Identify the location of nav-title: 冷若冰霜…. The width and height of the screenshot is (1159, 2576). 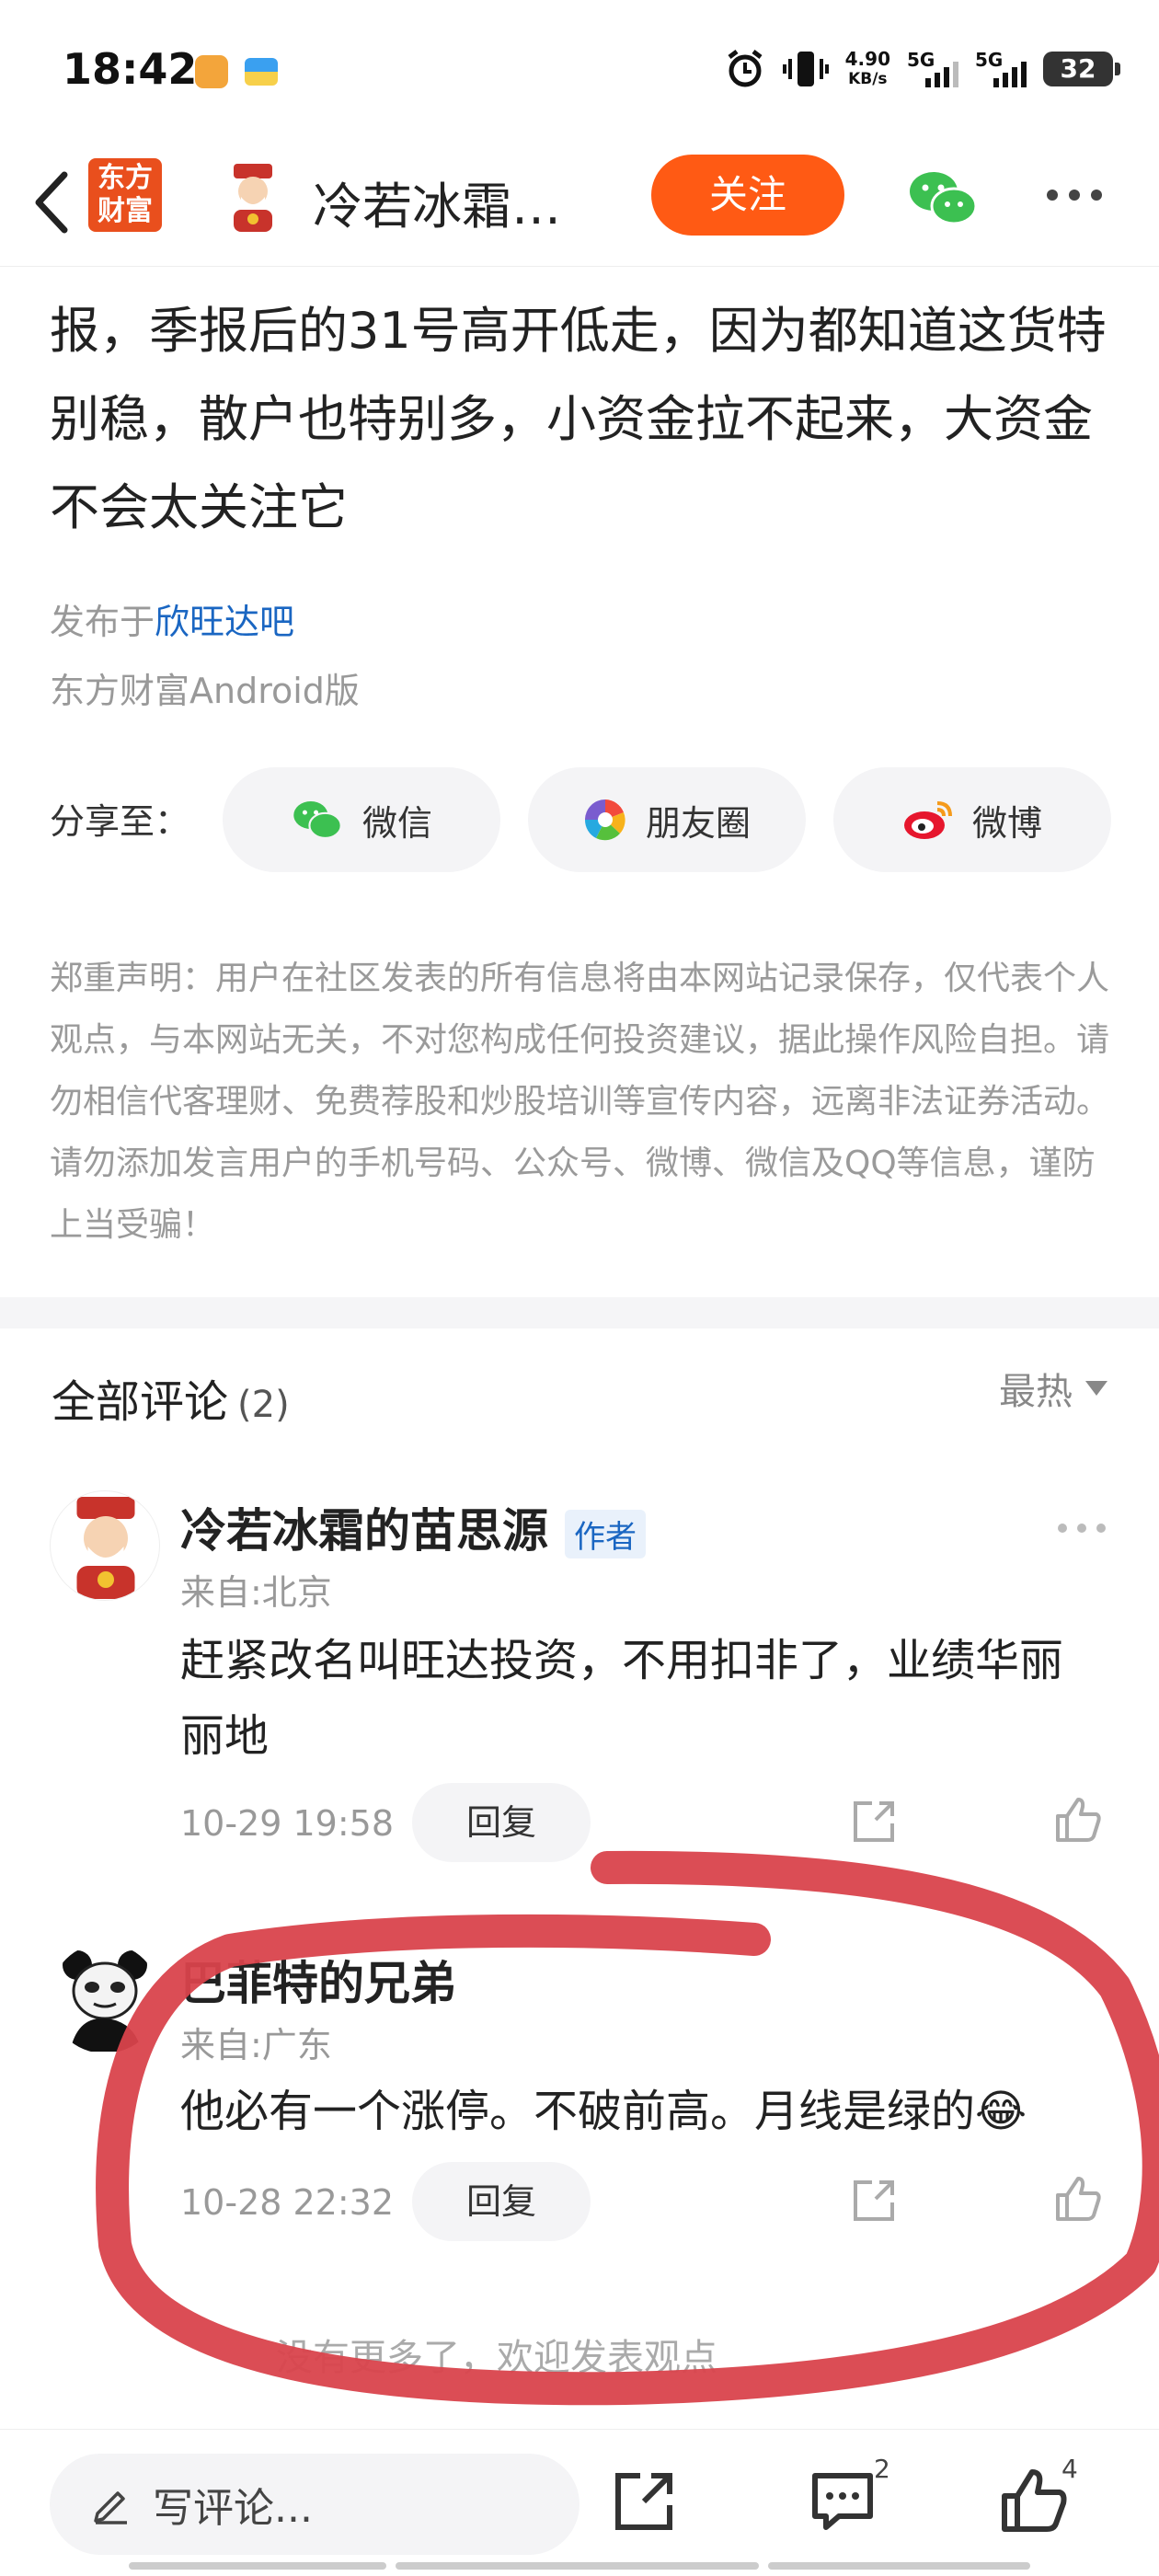
(437, 202).